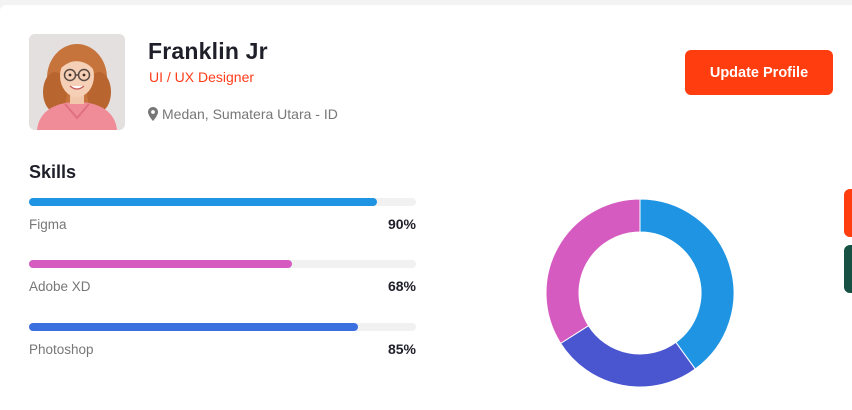 The height and width of the screenshot is (410, 852). Describe the element at coordinates (202, 77) in the screenshot. I see `profile-role: UI / UX Designer` at that location.